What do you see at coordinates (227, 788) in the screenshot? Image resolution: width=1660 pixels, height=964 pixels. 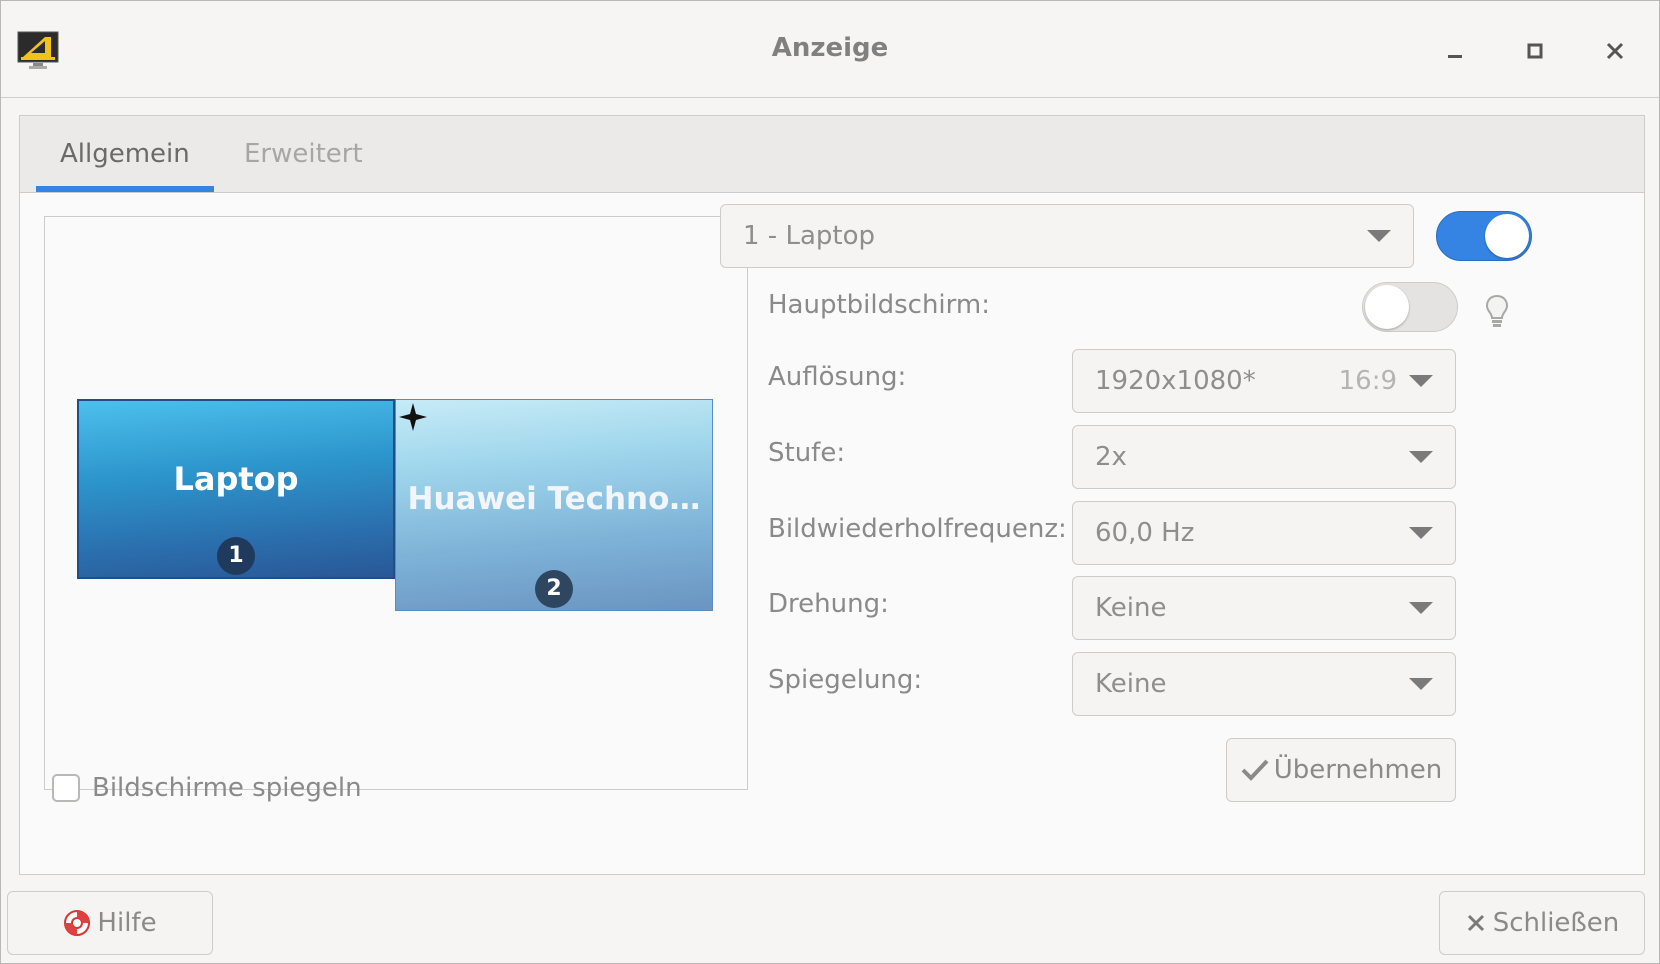 I see `mirror-displays-label: Bildschirme spiegeln` at bounding box center [227, 788].